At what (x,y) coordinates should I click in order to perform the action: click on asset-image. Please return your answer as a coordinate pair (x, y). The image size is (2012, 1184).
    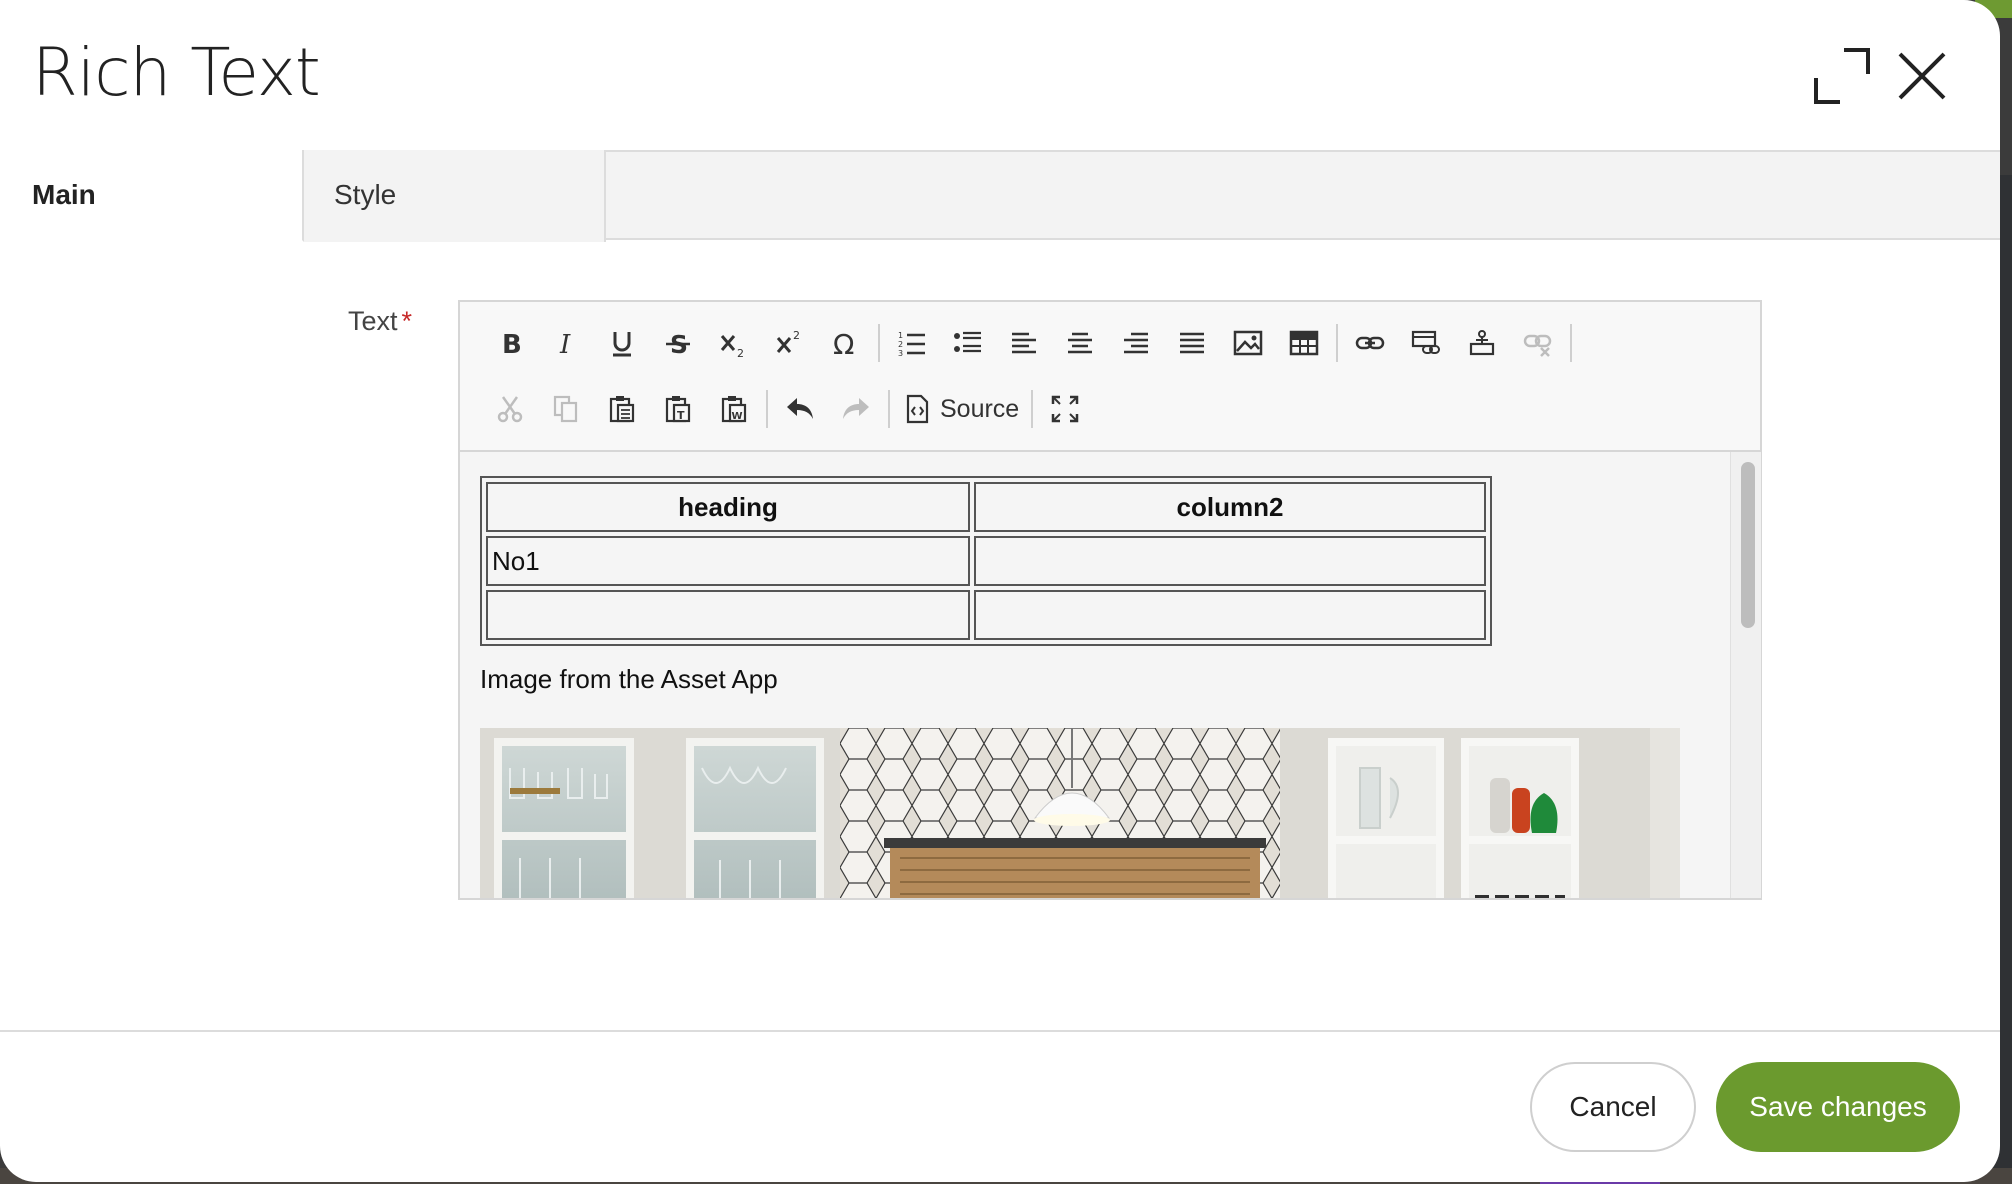
    Looking at the image, I should click on (1080, 813).